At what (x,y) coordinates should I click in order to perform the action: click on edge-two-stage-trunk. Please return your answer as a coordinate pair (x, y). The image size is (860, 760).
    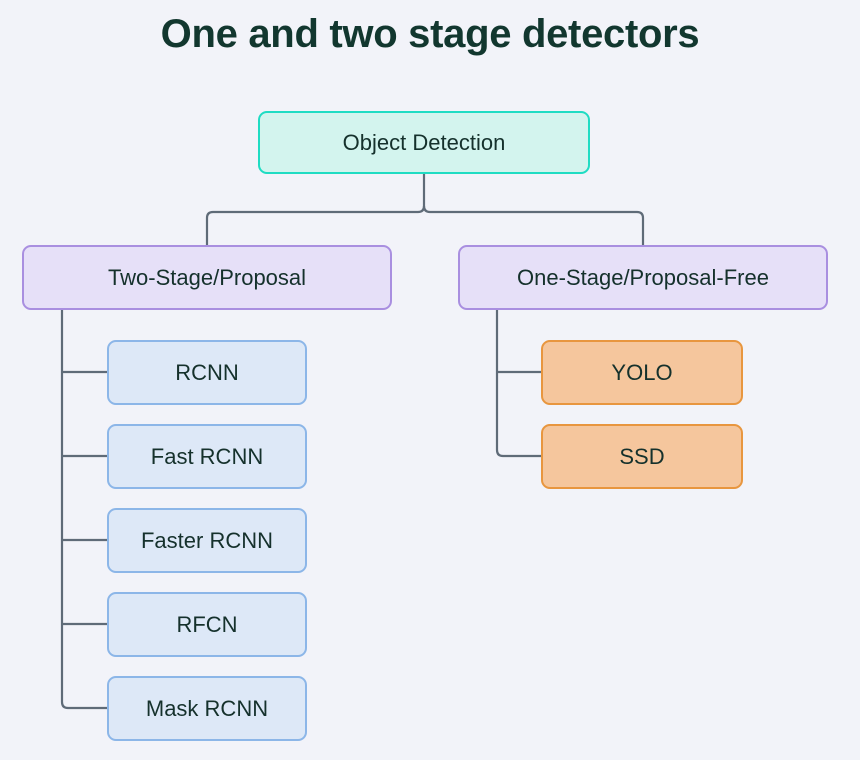
    Looking at the image, I should click on (83, 510).